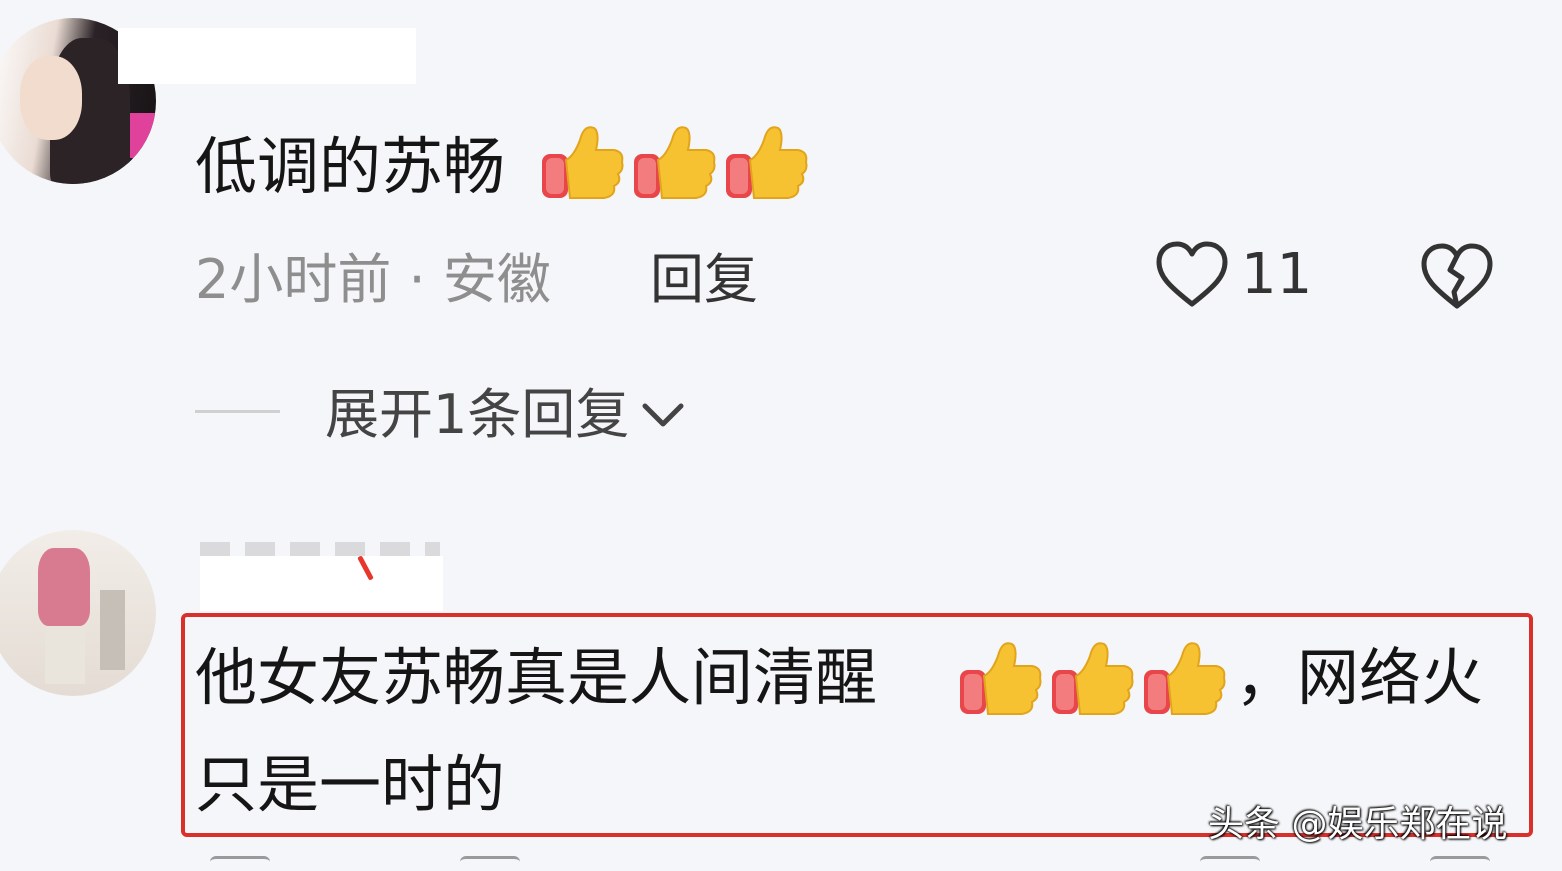 The image size is (1562, 871). What do you see at coordinates (536, 677) in the screenshot?
I see `comment-text: 他女友苏畅真是人间清醒` at bounding box center [536, 677].